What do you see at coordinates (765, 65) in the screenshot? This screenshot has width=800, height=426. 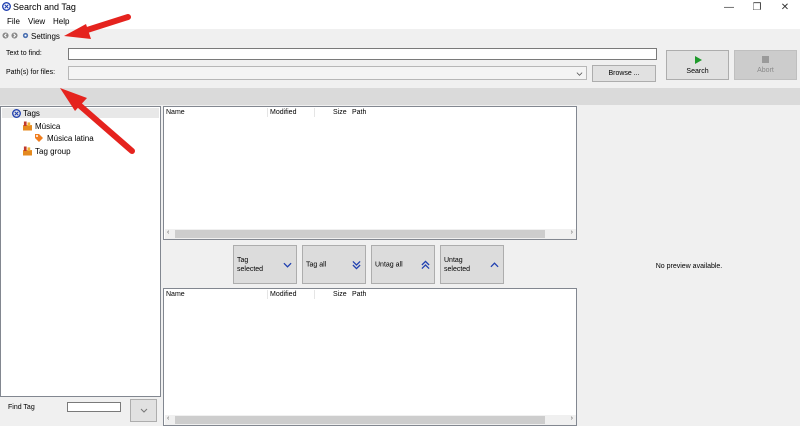 I see `abort-button: Abort` at bounding box center [765, 65].